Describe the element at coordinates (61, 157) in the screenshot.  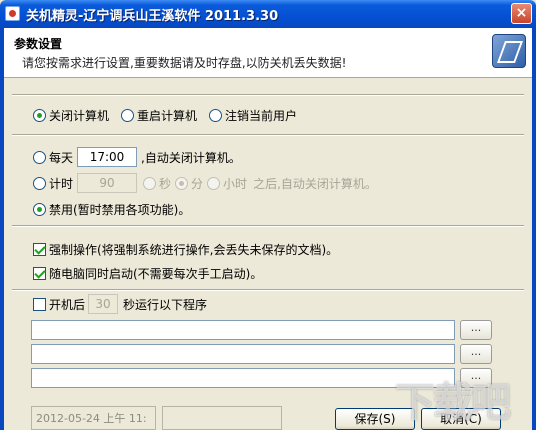
I see `daily-label: 每天` at that location.